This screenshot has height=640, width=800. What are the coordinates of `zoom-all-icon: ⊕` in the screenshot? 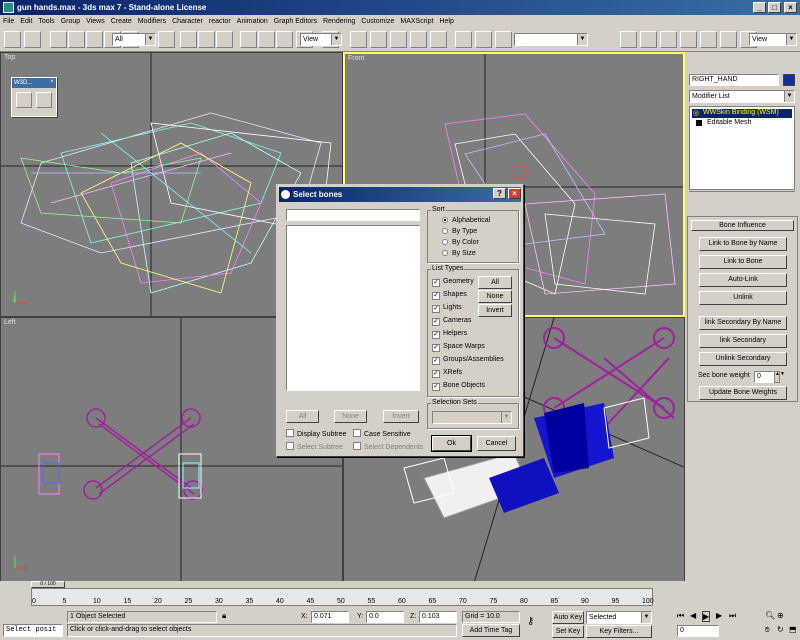 It's located at (780, 615).